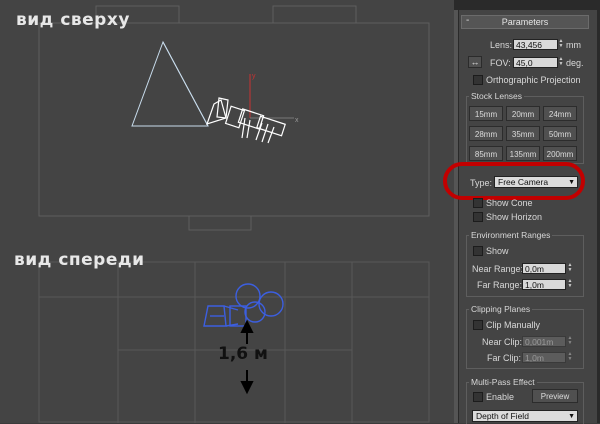 The image size is (600, 424). I want to click on multi-pass-enable-label: Enable, so click(500, 397).